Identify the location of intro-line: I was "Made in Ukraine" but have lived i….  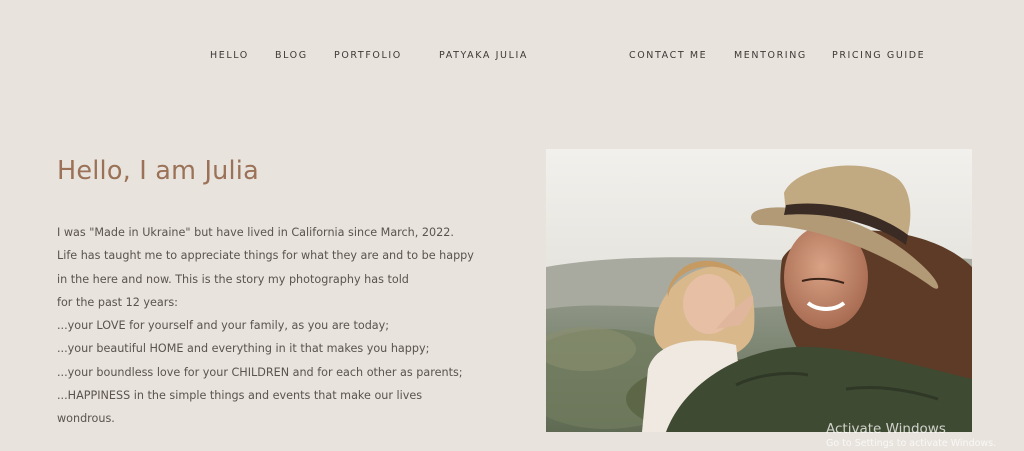
(255, 232).